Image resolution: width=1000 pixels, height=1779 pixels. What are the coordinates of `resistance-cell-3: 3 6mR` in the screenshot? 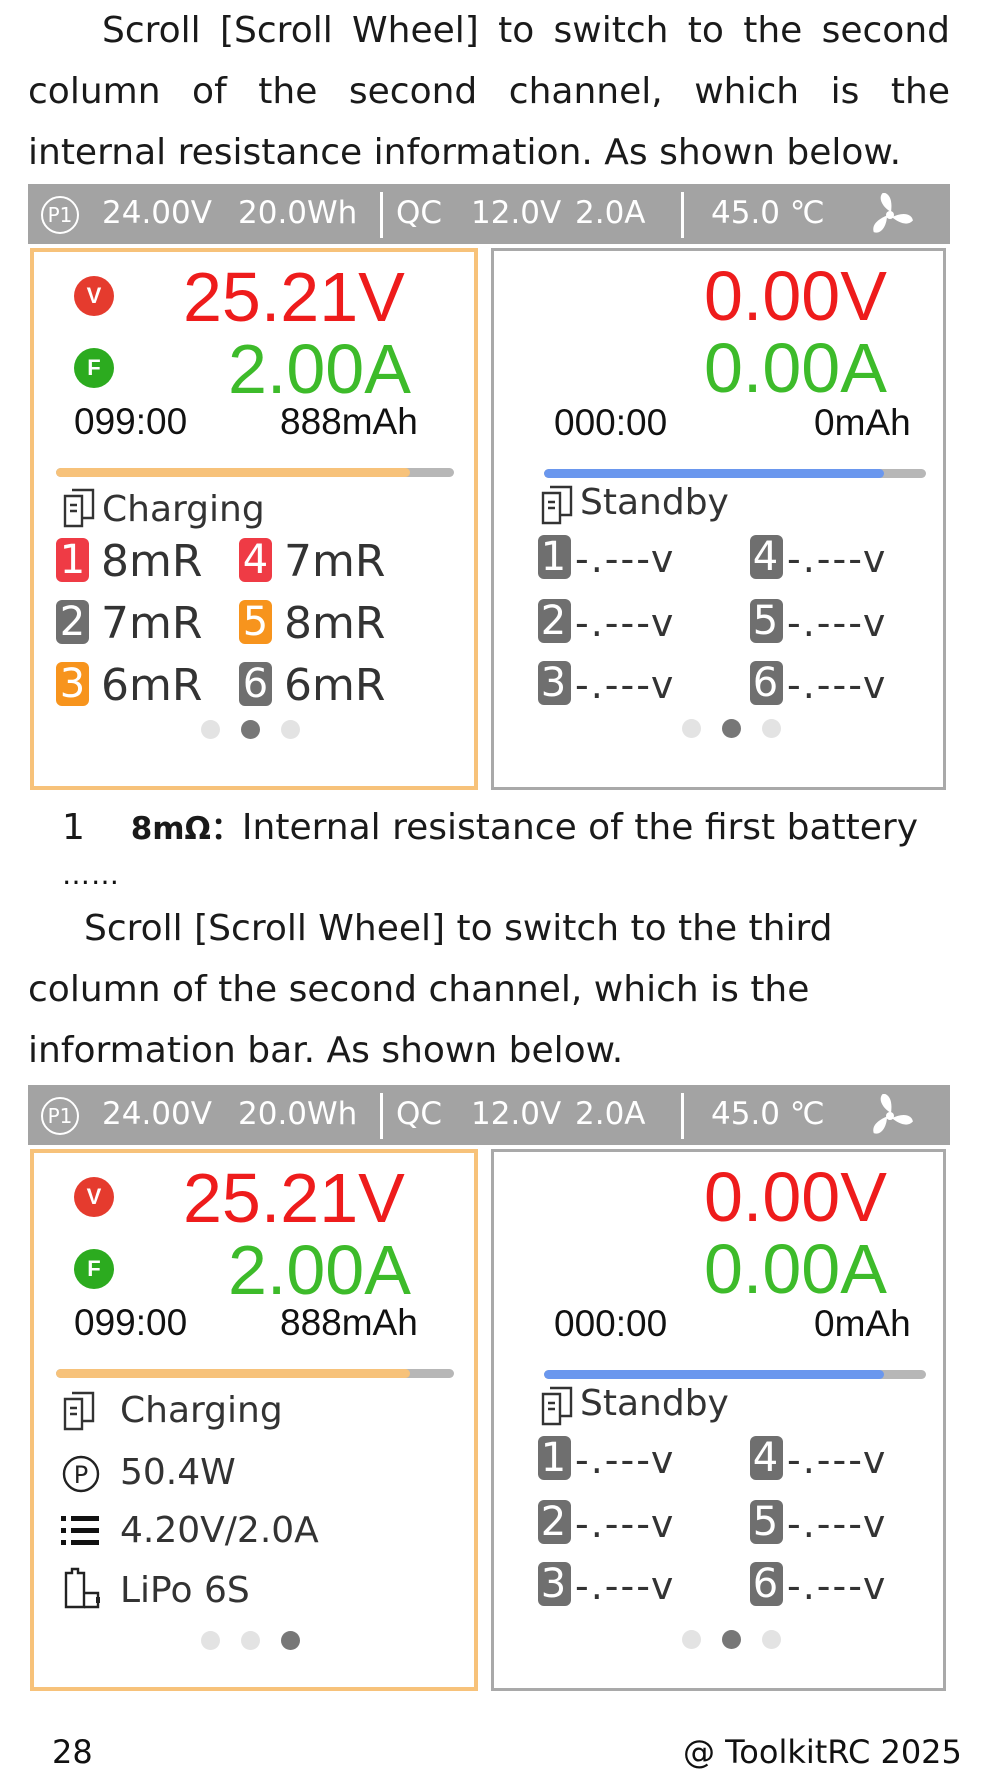 It's located at (129, 686).